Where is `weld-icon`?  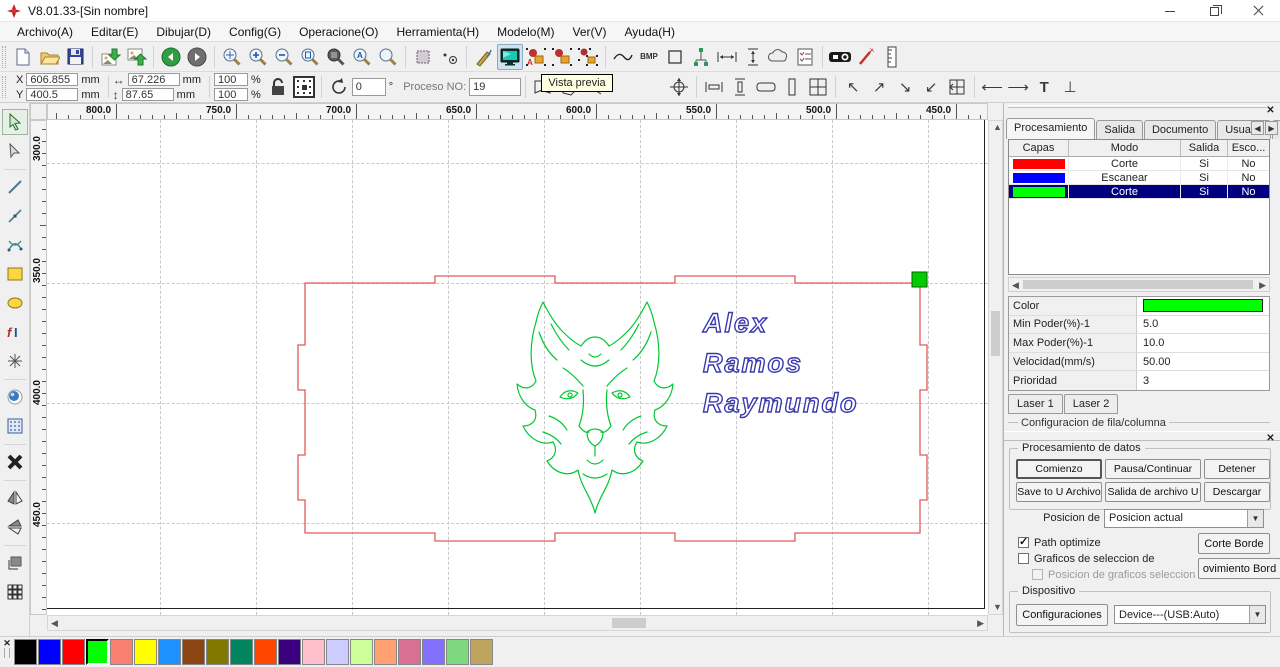 weld-icon is located at coordinates (779, 57).